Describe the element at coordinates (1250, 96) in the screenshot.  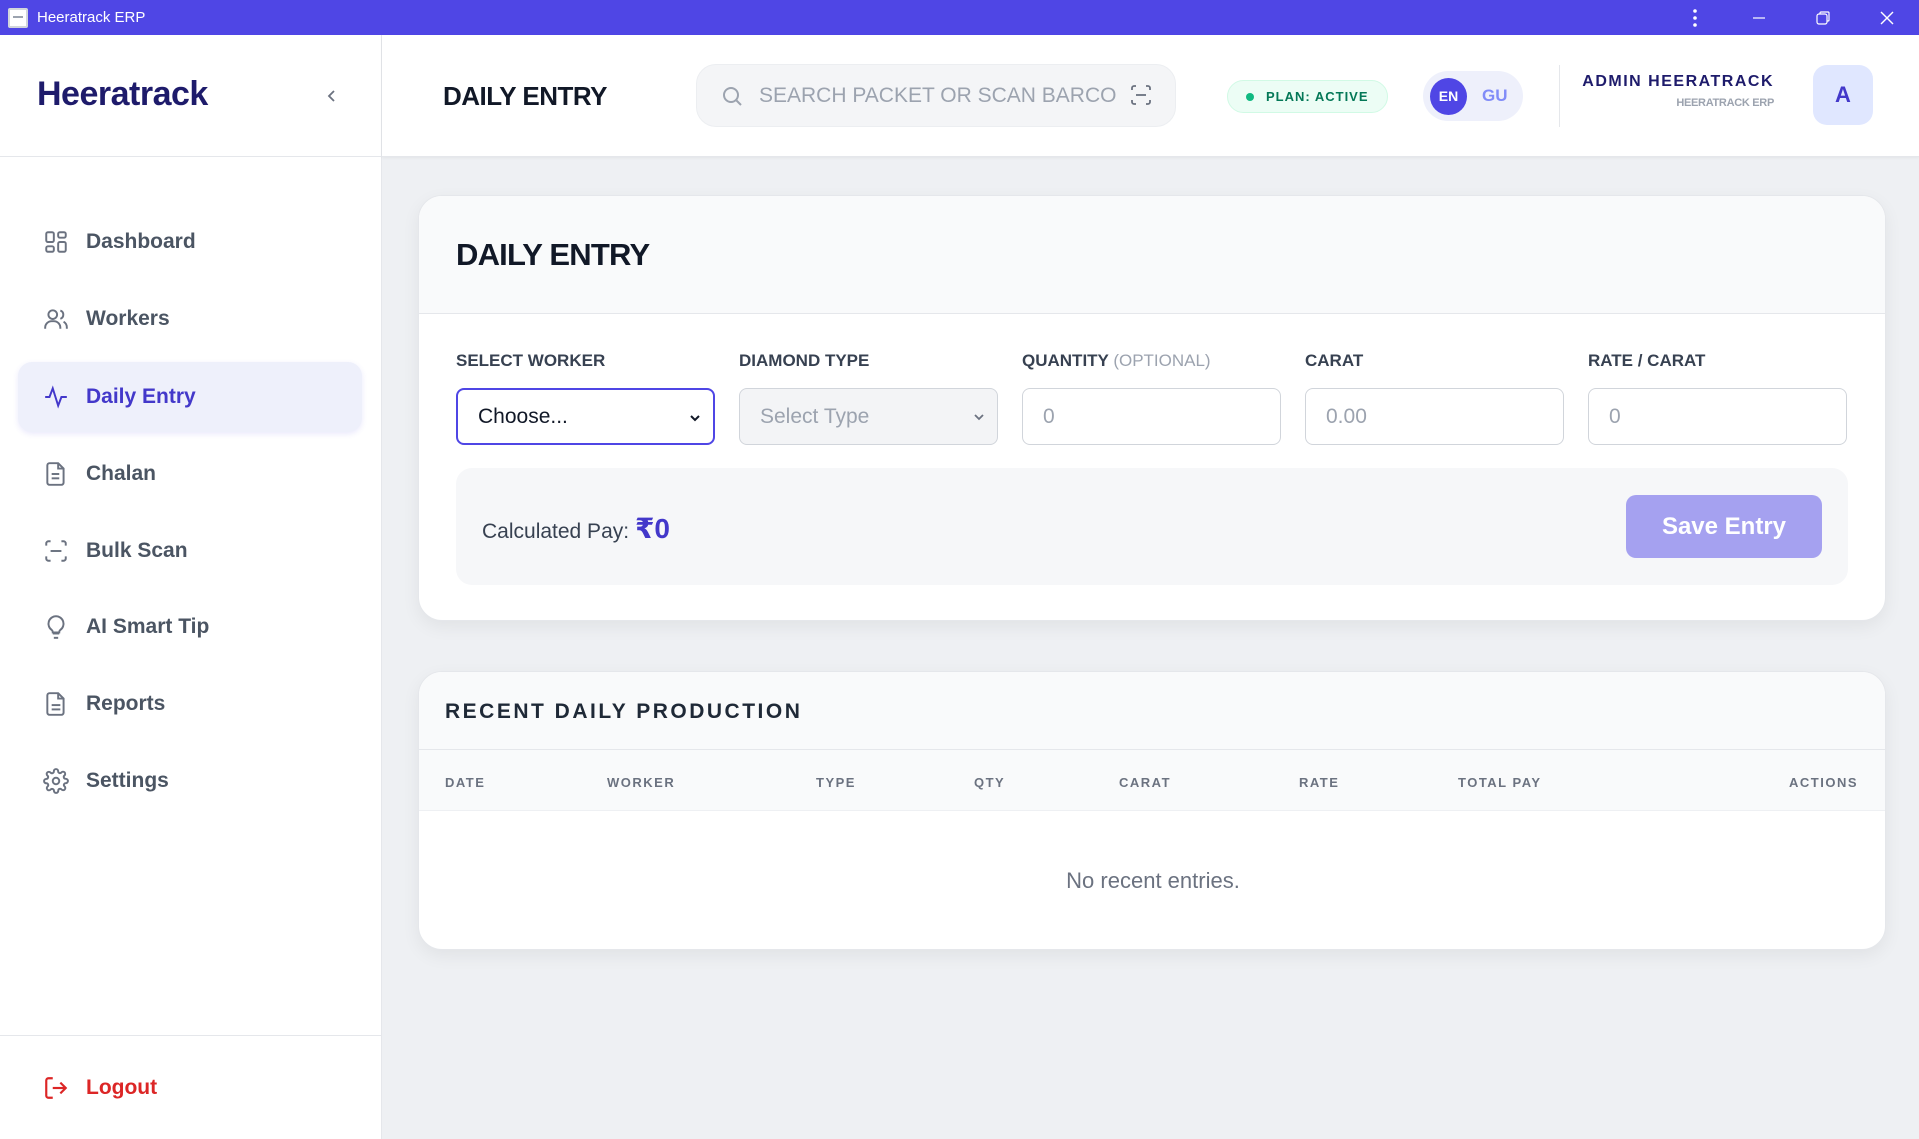
I see `status-dot-icon` at that location.